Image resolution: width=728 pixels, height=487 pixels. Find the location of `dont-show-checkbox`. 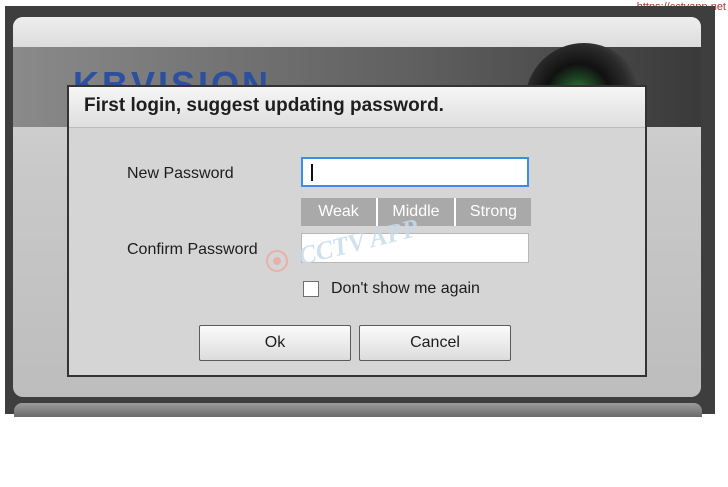

dont-show-checkbox is located at coordinates (311, 289).